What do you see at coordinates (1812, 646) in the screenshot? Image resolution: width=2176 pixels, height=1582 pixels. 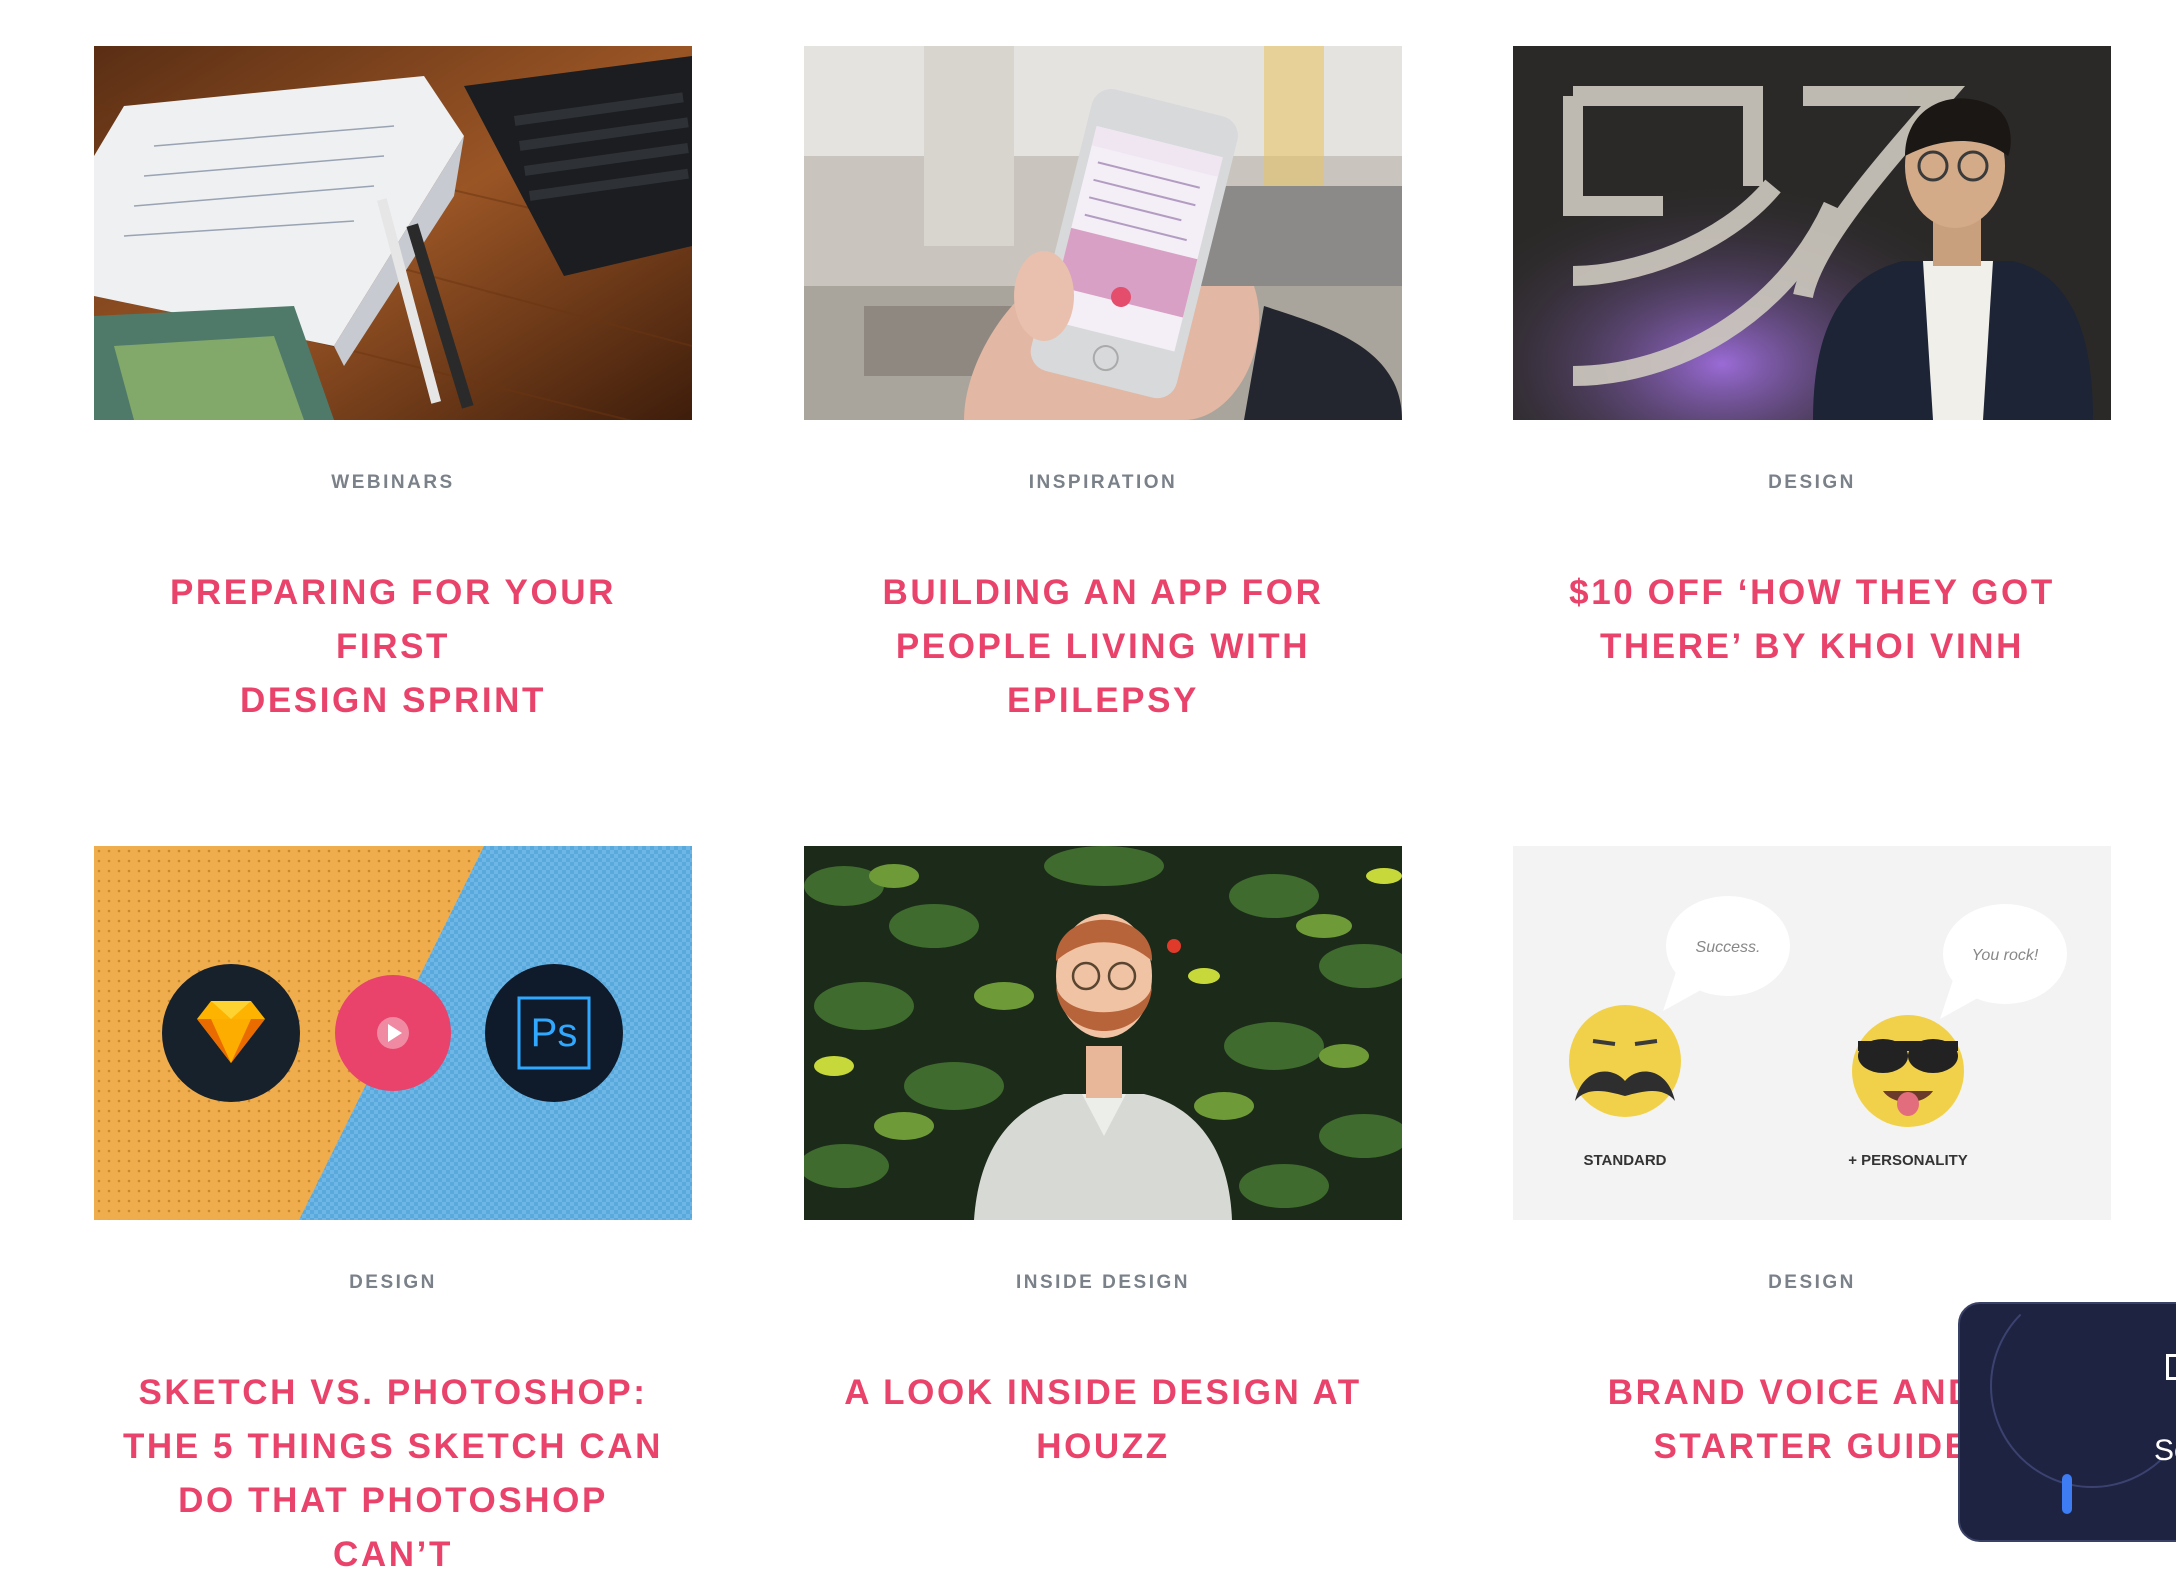 I see `article-title-line: THERE’ BY KHOI VINH` at bounding box center [1812, 646].